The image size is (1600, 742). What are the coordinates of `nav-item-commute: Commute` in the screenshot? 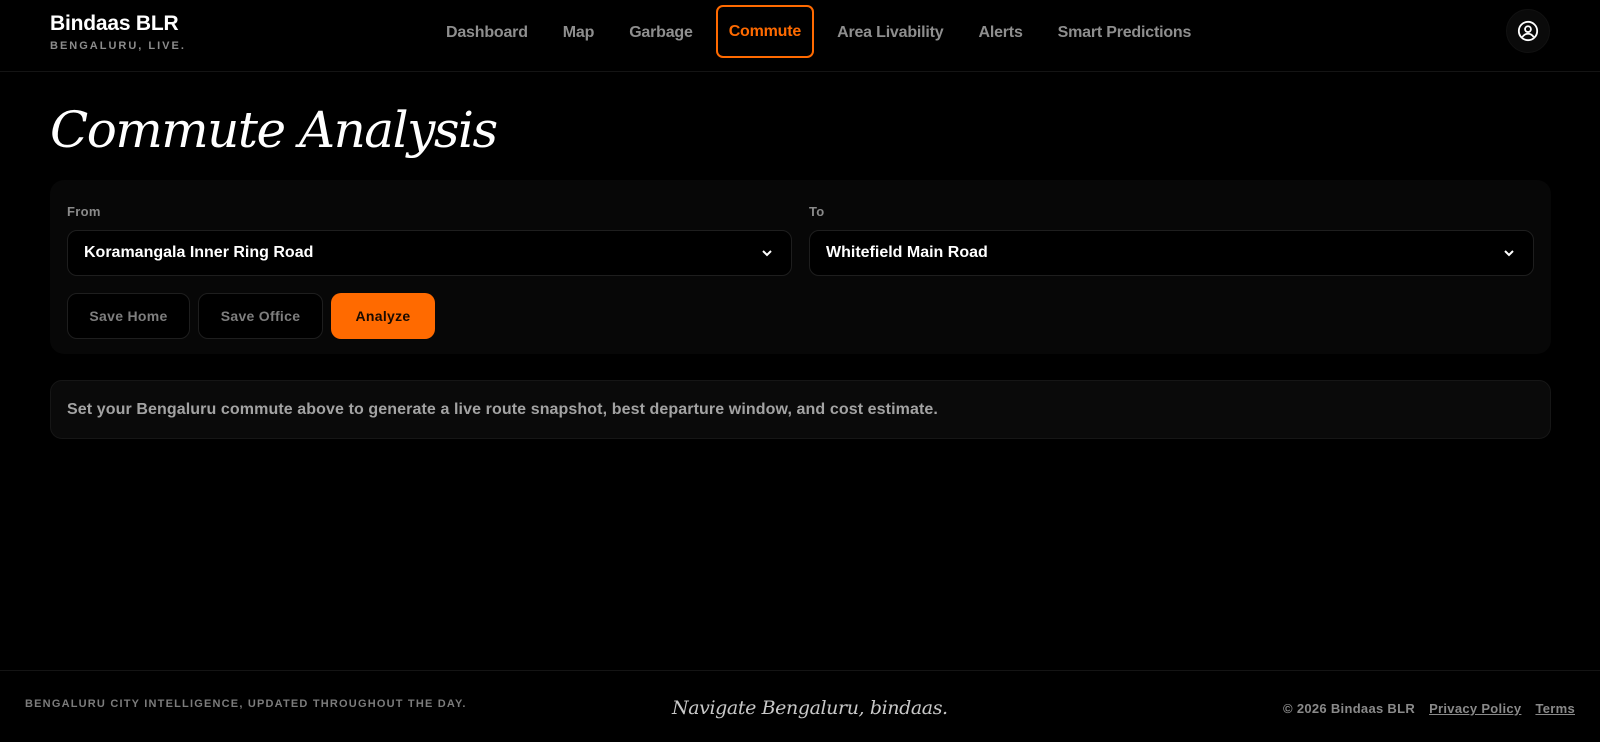 It's located at (765, 31).